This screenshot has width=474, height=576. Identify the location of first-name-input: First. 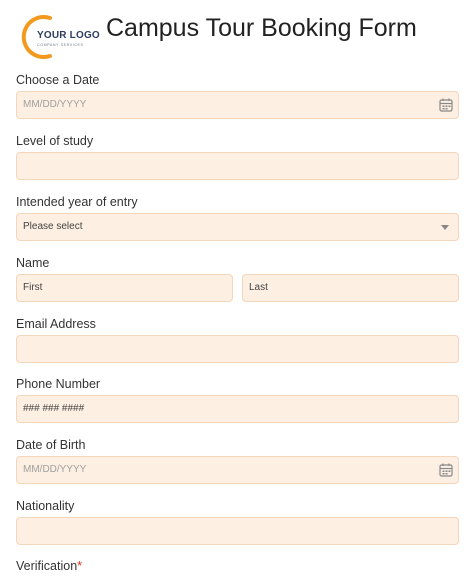
(124, 288).